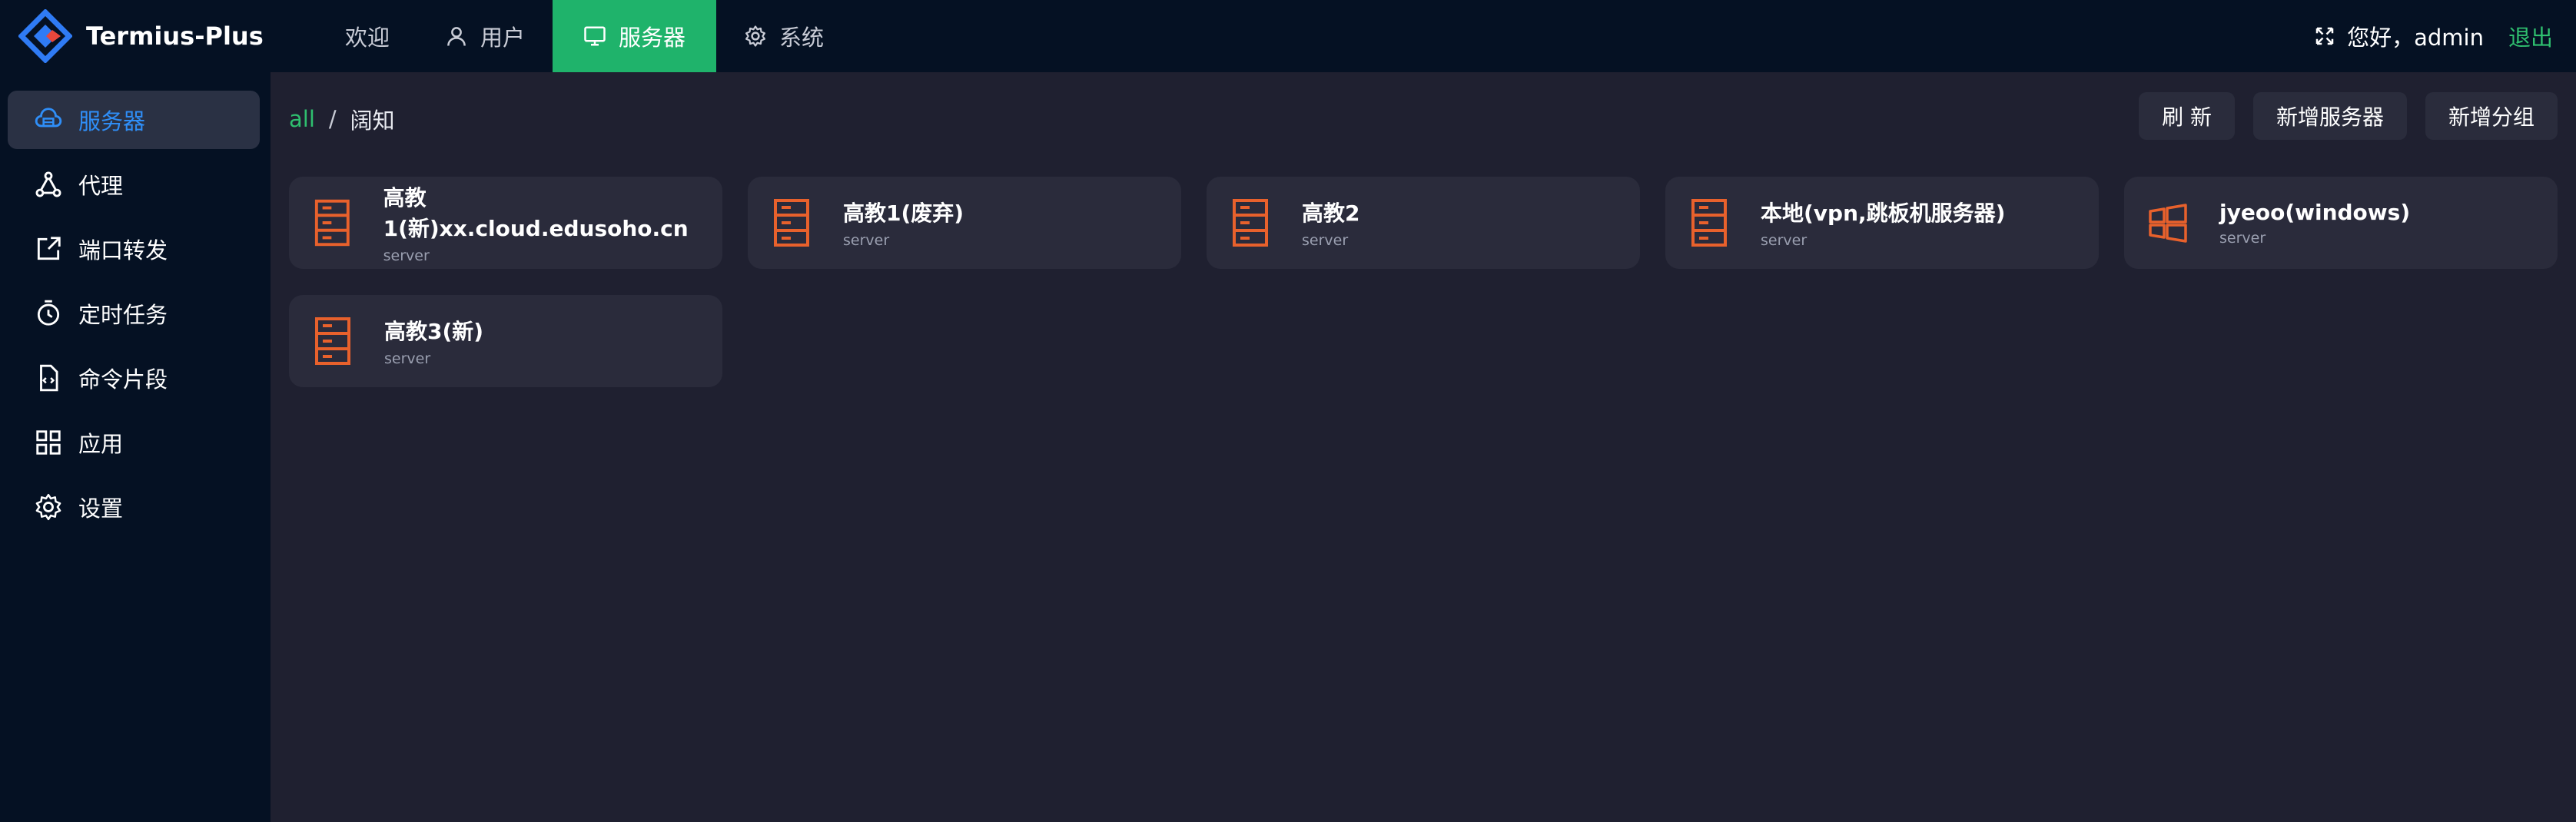 Image resolution: width=2576 pixels, height=822 pixels. Describe the element at coordinates (505, 341) in the screenshot. I see `server-card: 高教3(新) server` at that location.